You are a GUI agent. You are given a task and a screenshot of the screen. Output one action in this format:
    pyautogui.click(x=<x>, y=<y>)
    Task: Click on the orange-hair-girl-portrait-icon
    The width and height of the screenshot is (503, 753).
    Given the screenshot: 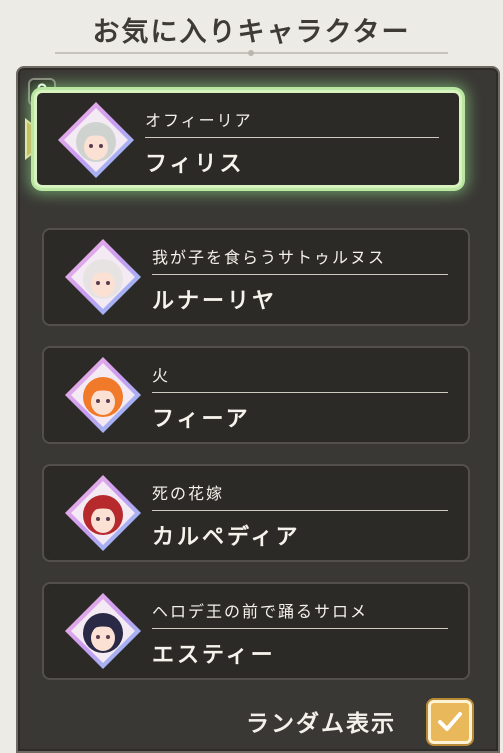 What is the action you would take?
    pyautogui.click(x=103, y=395)
    